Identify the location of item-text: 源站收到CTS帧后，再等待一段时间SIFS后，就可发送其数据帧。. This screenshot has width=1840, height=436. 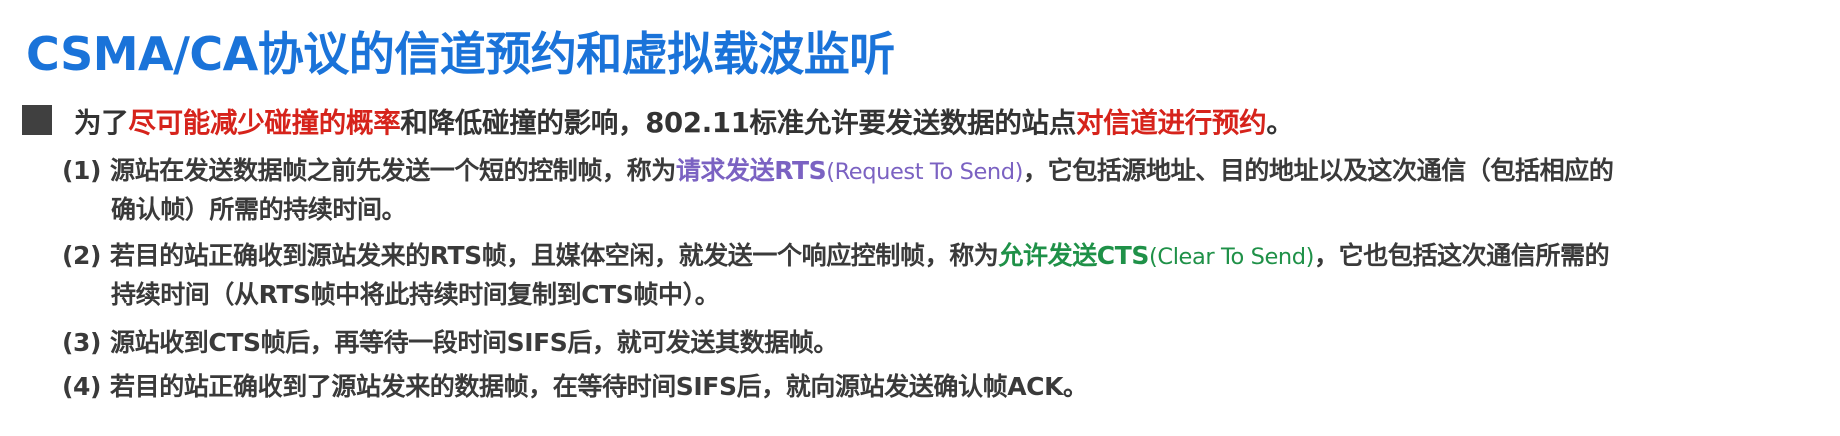
(474, 342).